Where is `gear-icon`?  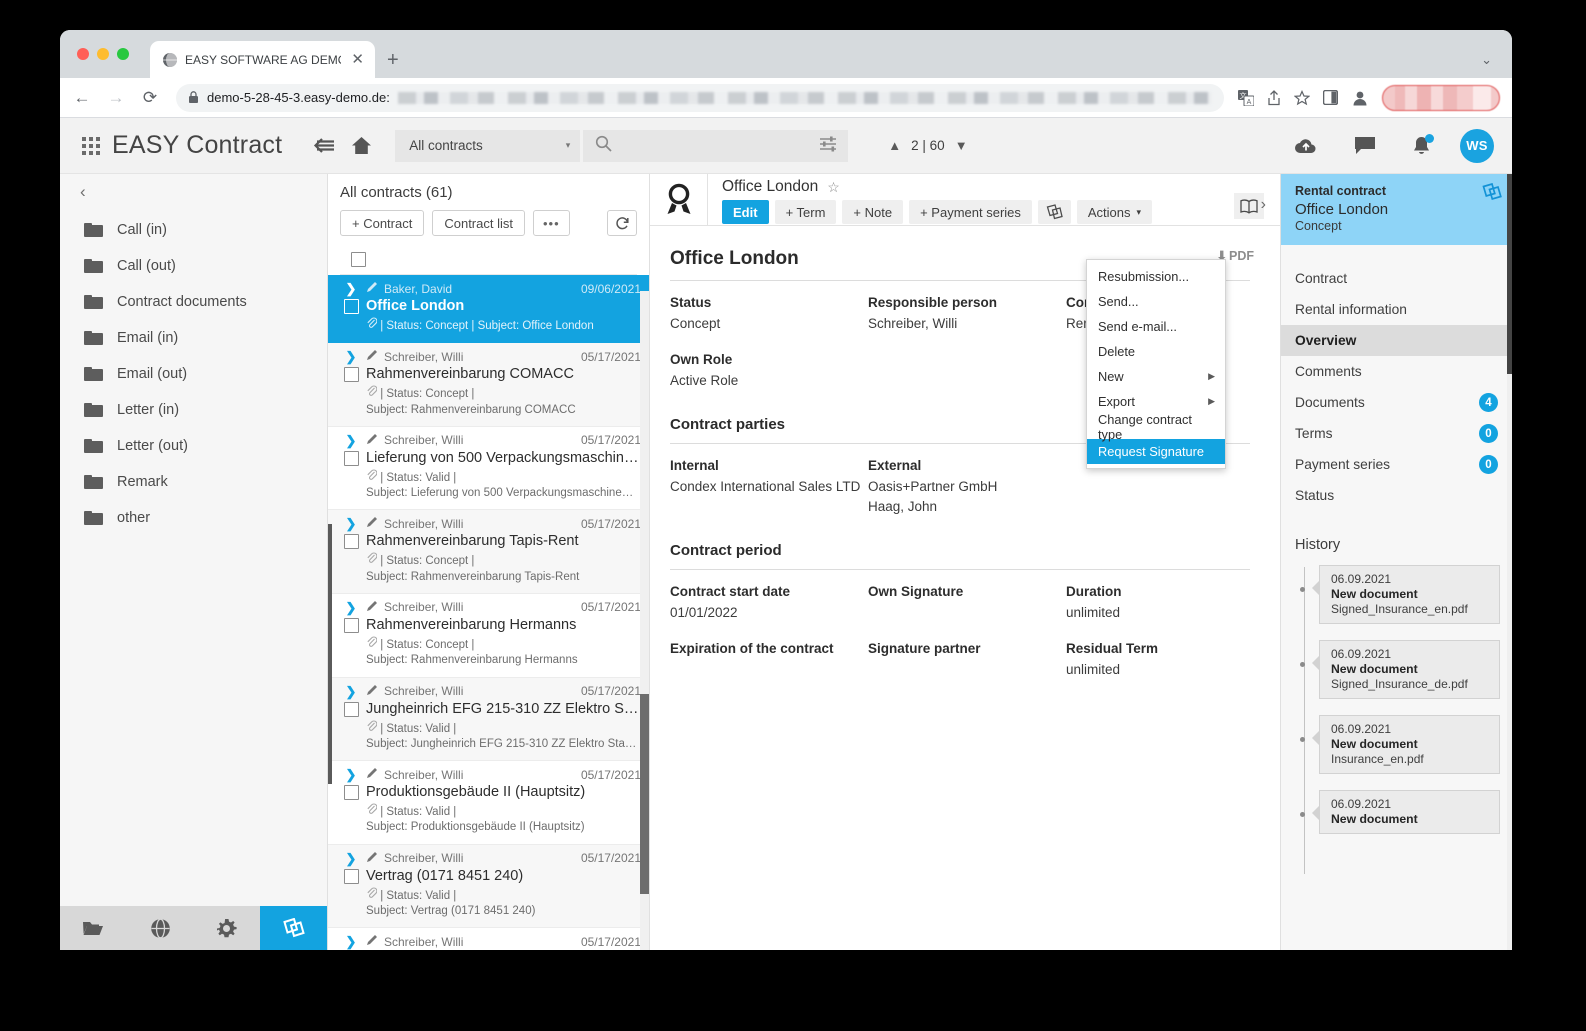 gear-icon is located at coordinates (227, 928).